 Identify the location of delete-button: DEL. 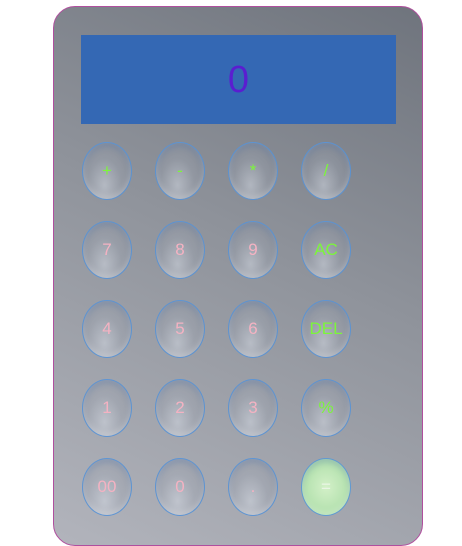
(326, 329).